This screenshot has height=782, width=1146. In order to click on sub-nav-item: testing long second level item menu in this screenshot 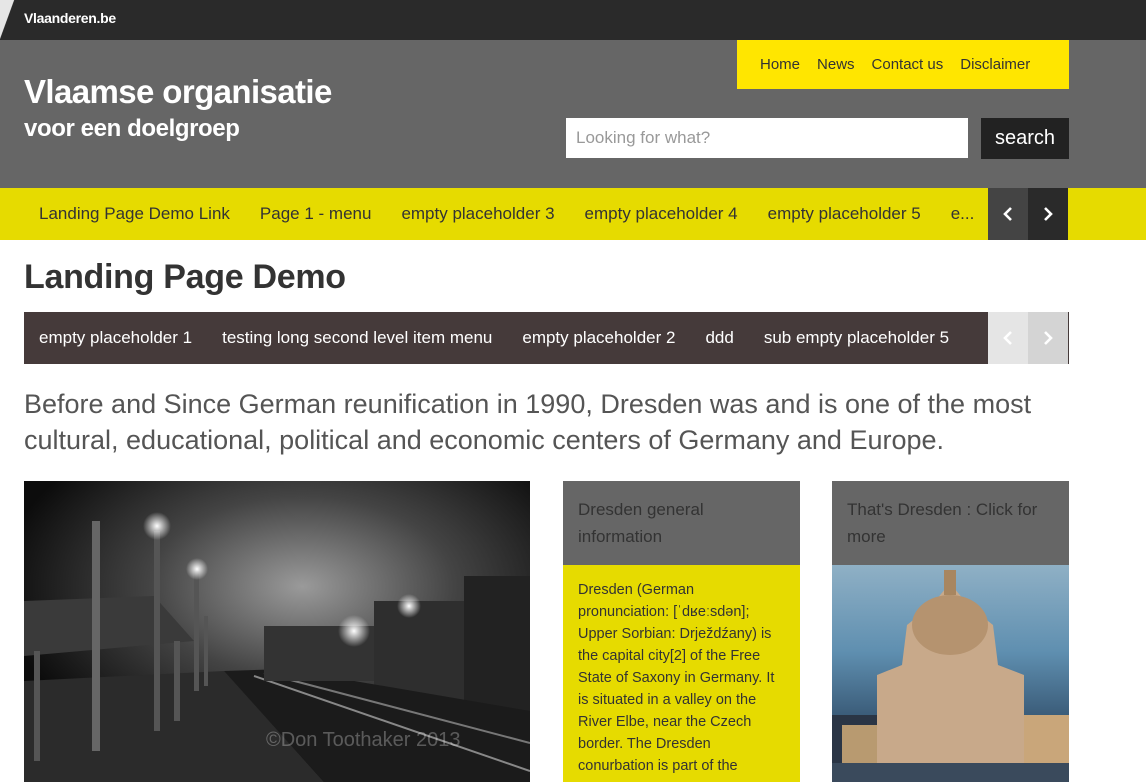, I will do `click(357, 338)`.